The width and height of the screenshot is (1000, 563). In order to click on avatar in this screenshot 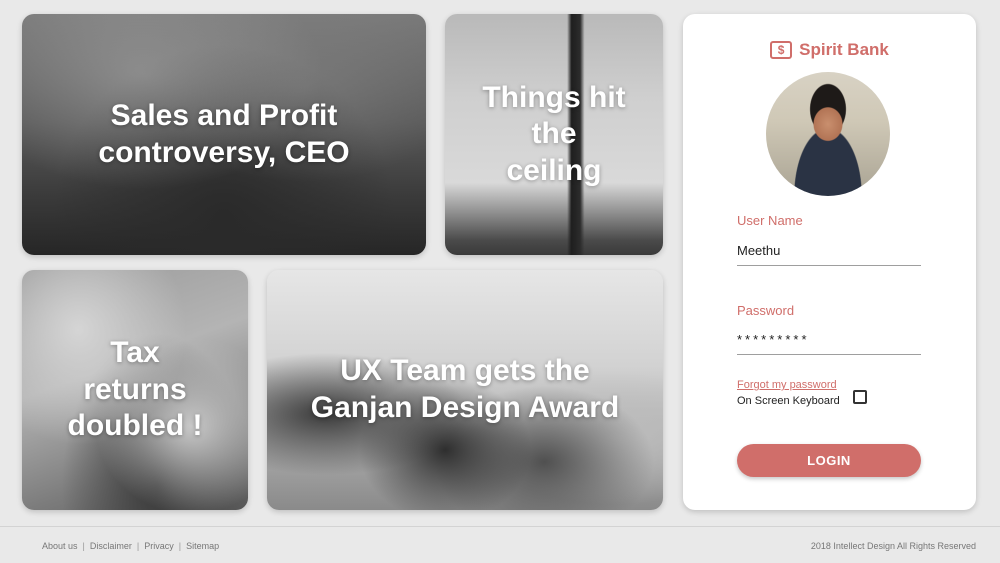, I will do `click(828, 134)`.